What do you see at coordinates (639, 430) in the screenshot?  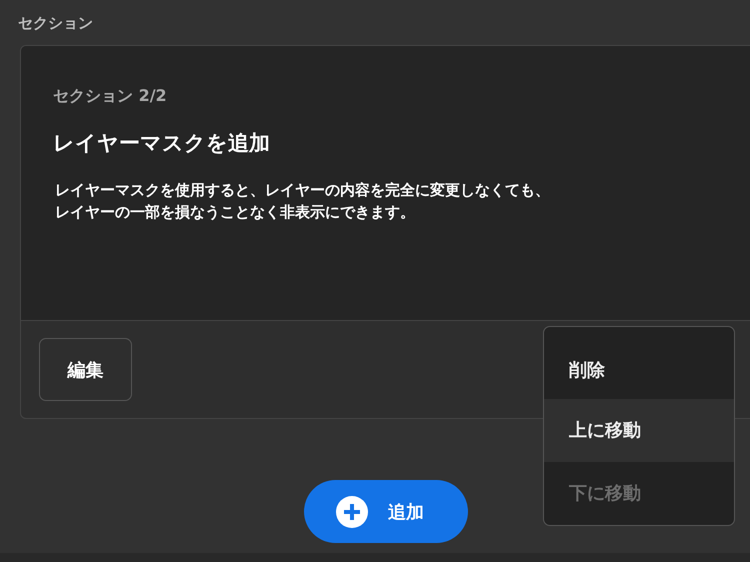 I see `menu-item: 上に移動` at bounding box center [639, 430].